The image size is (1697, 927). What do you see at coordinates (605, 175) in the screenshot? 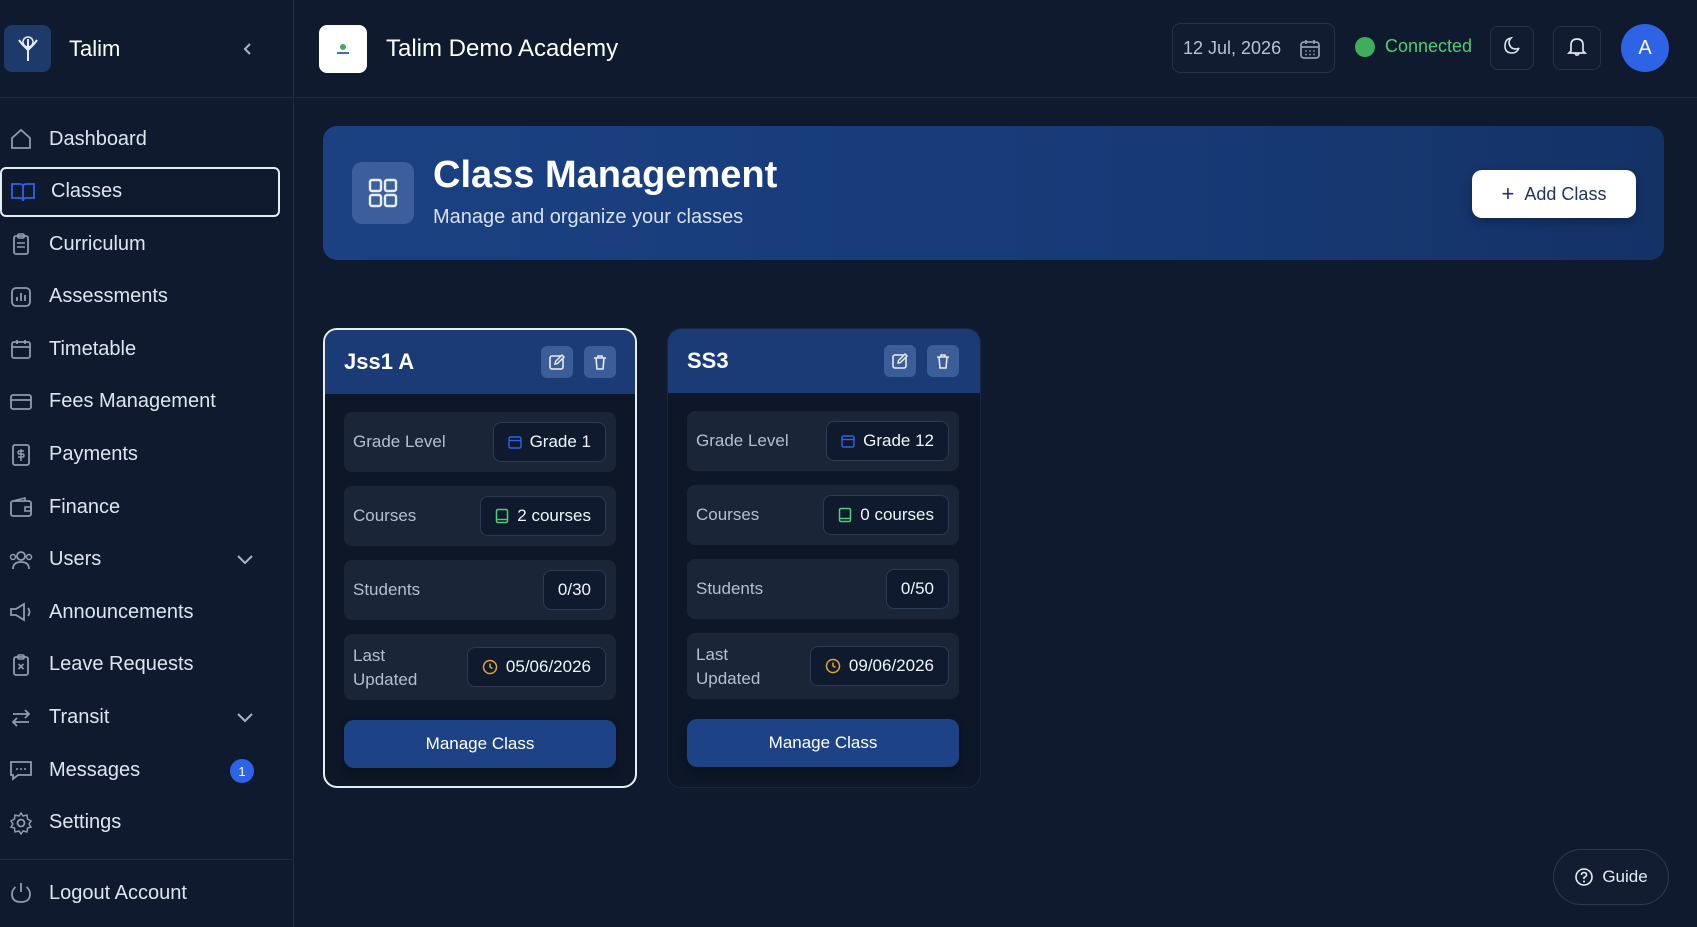
I see `page-title: Class Management` at bounding box center [605, 175].